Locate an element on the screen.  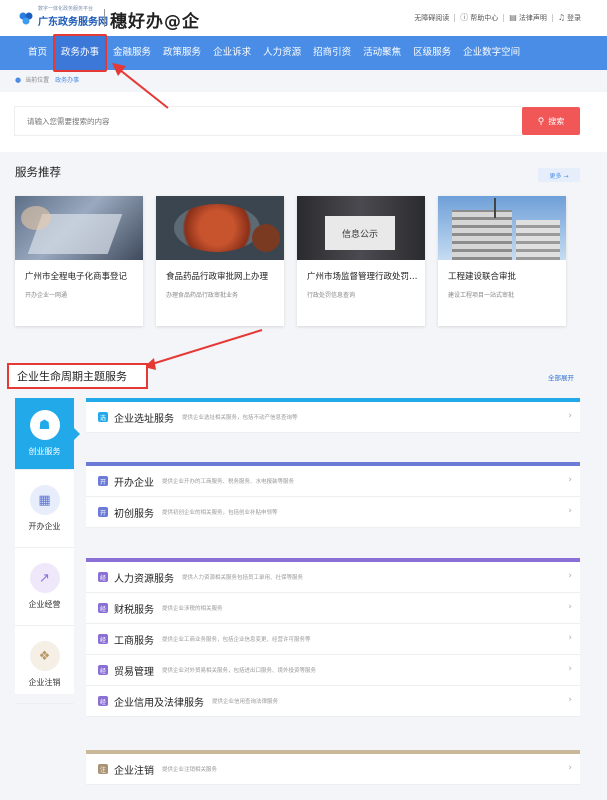
service-row: 开 开办企业 提供企业开办的工商服务、税务服务、水电报装等服务 › is located at coordinates (333, 481).